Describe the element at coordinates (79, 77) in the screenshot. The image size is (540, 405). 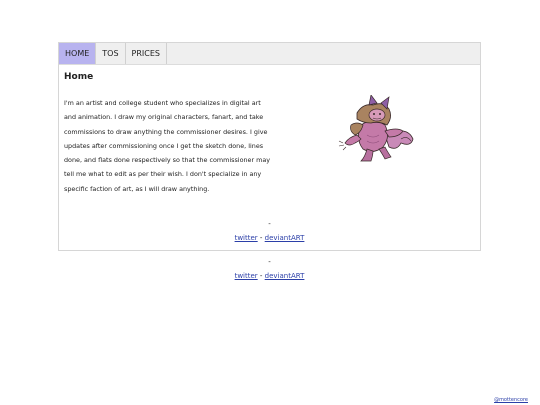
I see `page-title: Home` at that location.